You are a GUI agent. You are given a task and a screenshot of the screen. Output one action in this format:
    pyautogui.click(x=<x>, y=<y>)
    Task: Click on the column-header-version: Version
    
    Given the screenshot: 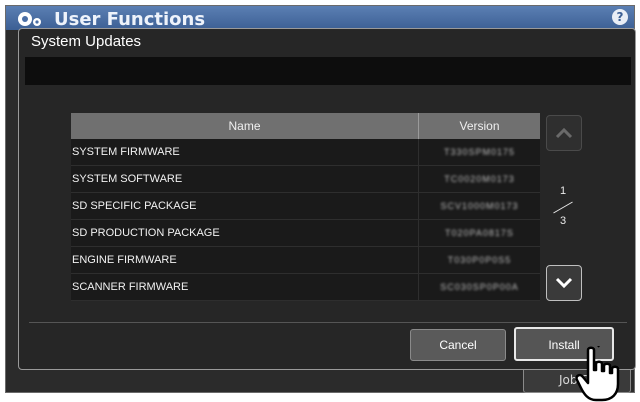 What is the action you would take?
    pyautogui.click(x=479, y=126)
    